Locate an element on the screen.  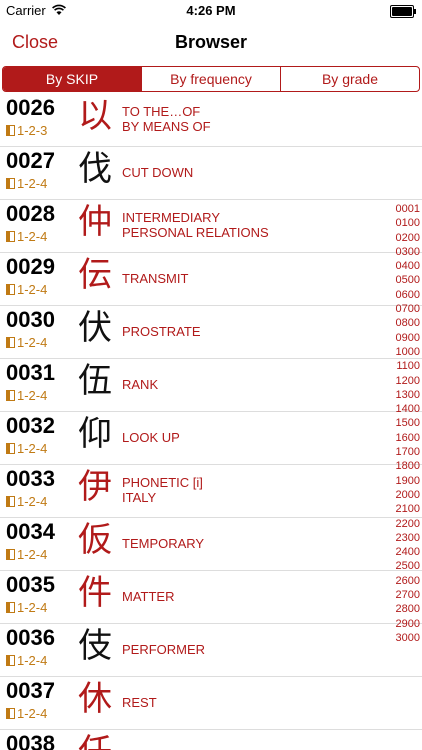
kanji-character: 伏 is located at coordinates (95, 328).